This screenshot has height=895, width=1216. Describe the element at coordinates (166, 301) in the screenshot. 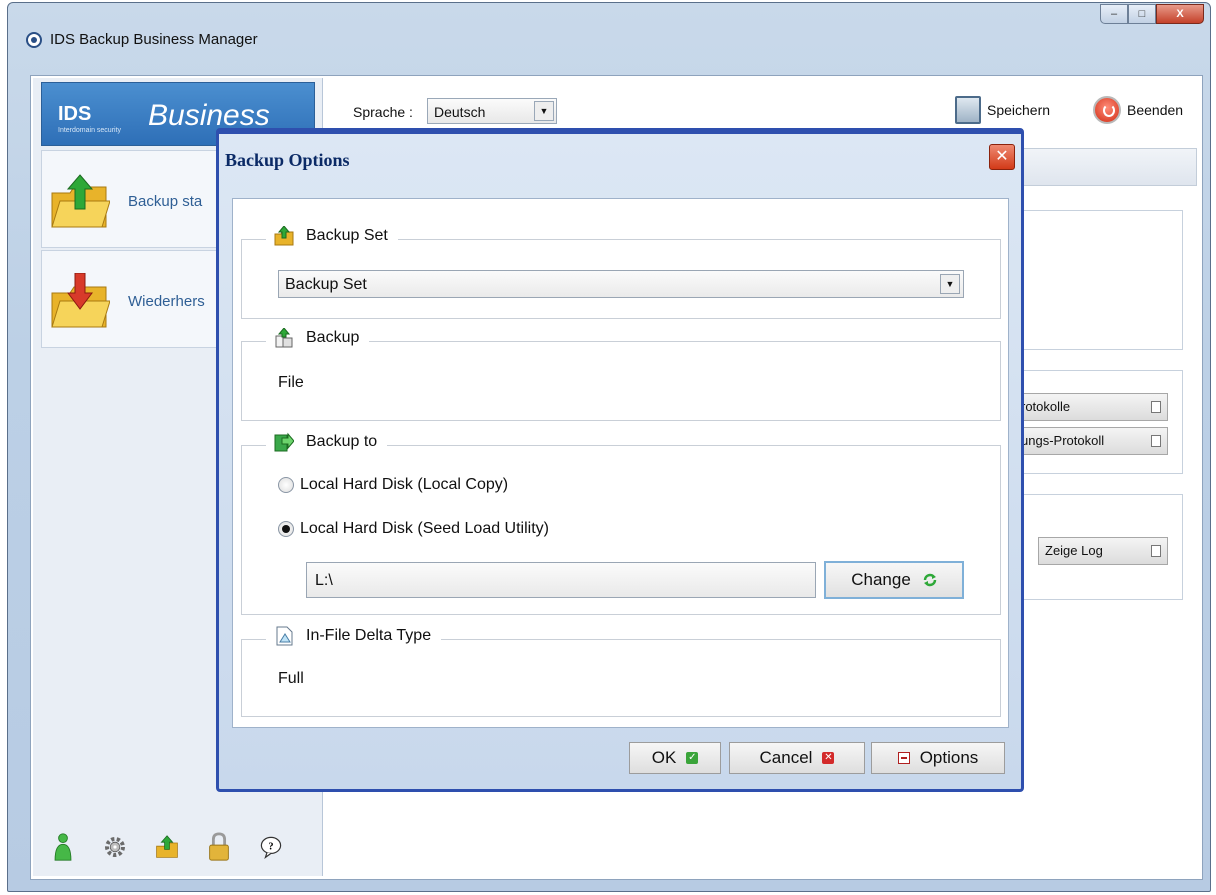

I see `sidebar-item-label: Wiederhers` at that location.